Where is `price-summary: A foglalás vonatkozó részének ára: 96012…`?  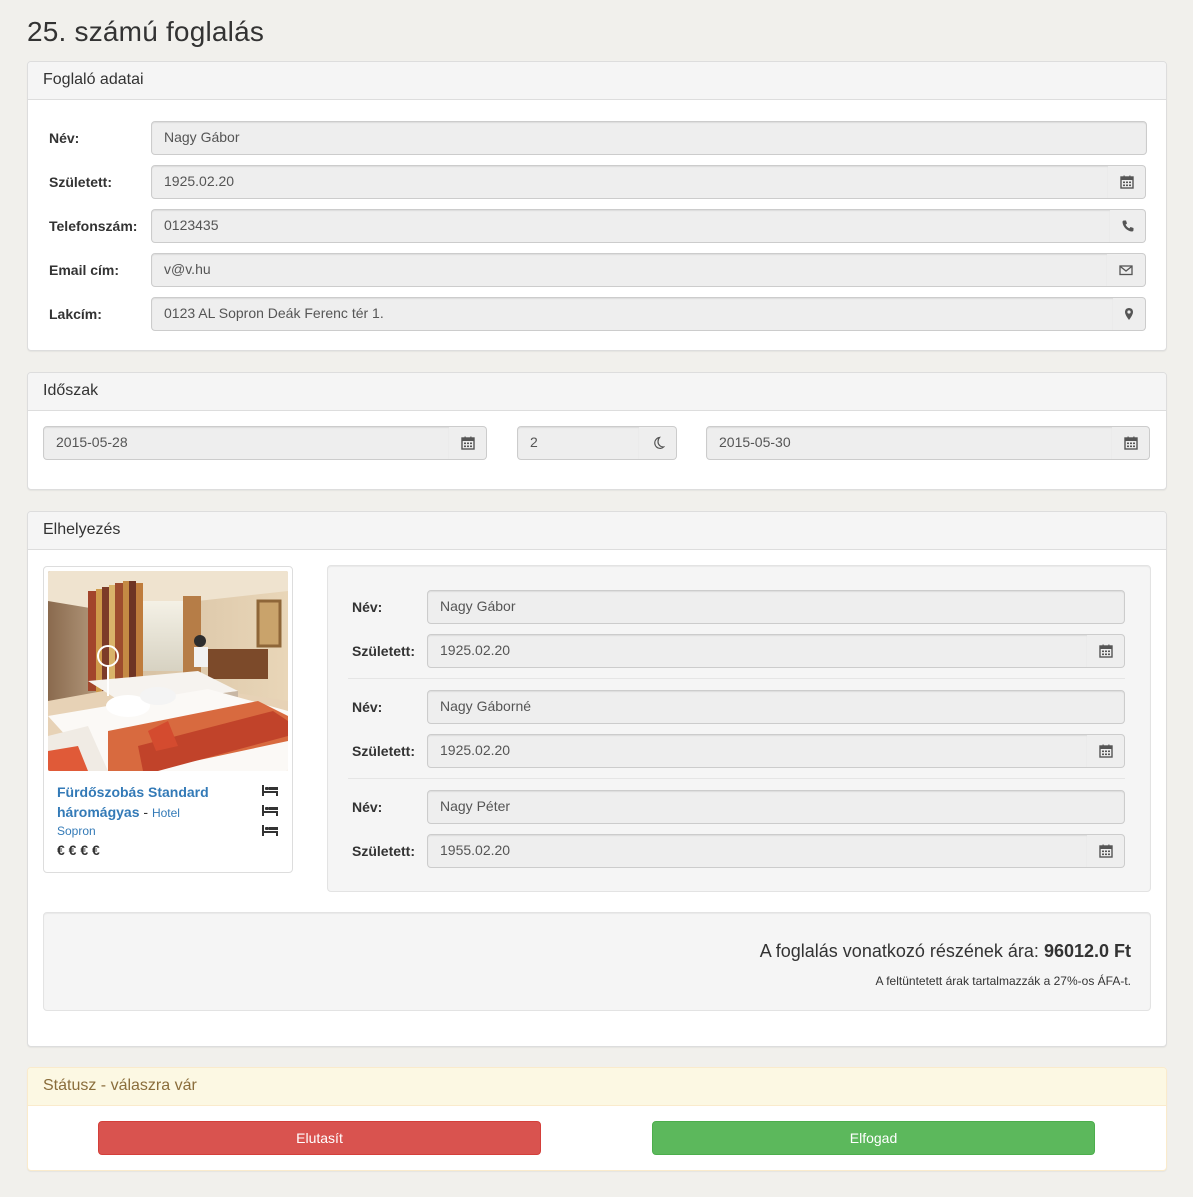 price-summary: A foglalás vonatkozó részének ára: 96012… is located at coordinates (945, 951).